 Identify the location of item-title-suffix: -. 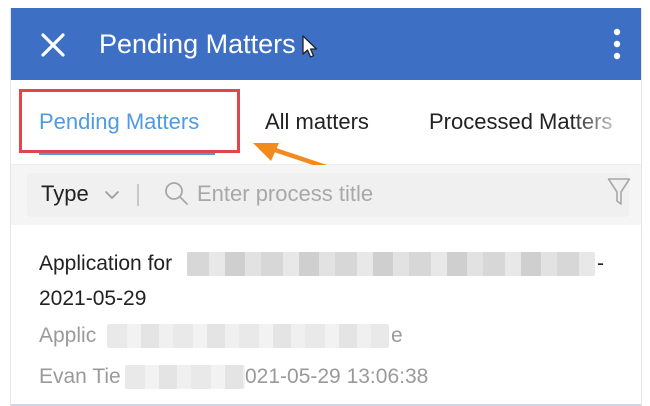
(600, 263).